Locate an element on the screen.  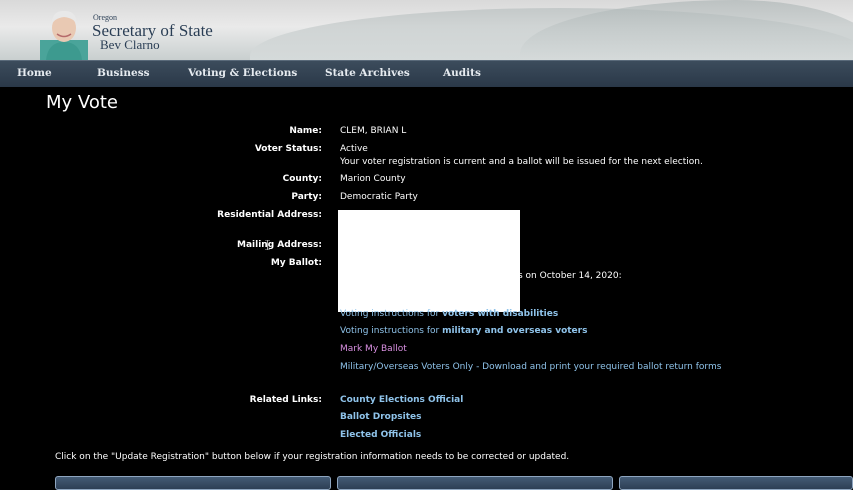
county-elections-official-link: County Elections Official is located at coordinates (401, 400).